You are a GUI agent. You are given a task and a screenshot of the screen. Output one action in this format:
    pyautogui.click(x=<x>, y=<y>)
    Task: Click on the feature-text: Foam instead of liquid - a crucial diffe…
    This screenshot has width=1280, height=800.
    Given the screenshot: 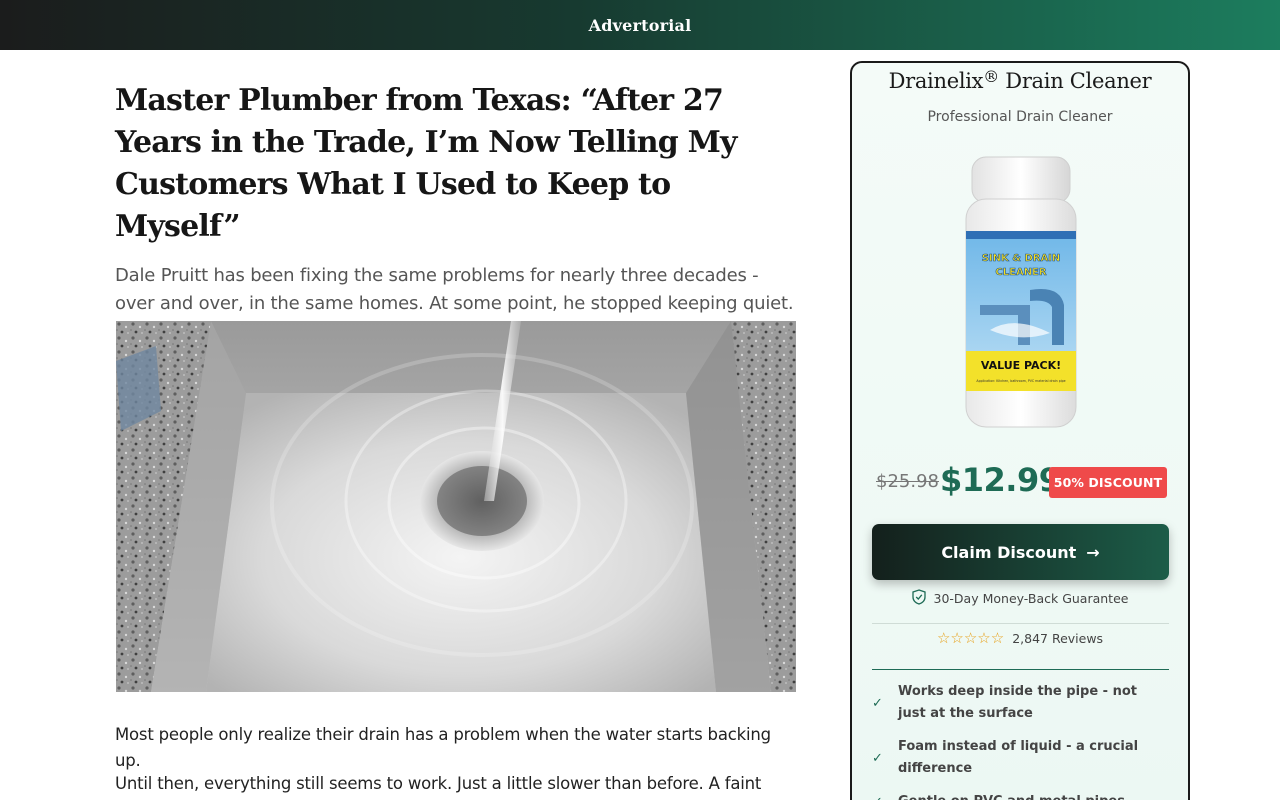 What is the action you would take?
    pyautogui.click(x=1018, y=757)
    